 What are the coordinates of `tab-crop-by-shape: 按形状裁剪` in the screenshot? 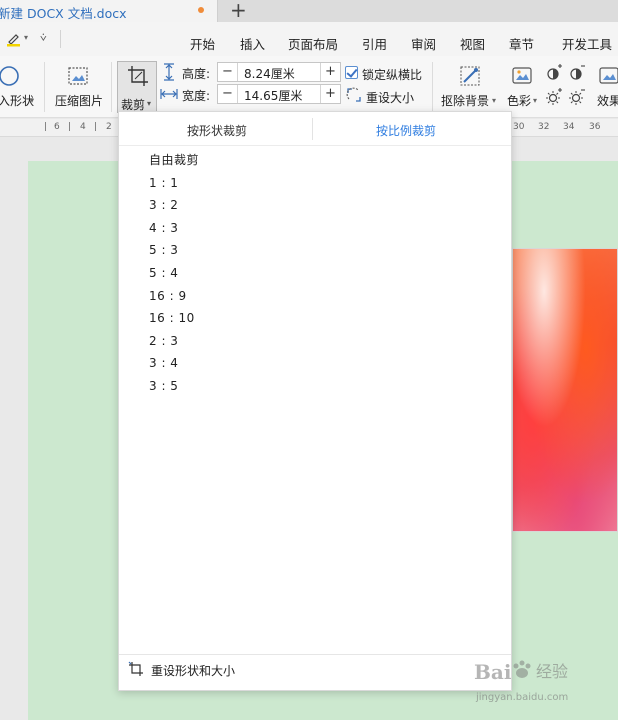 It's located at (217, 130).